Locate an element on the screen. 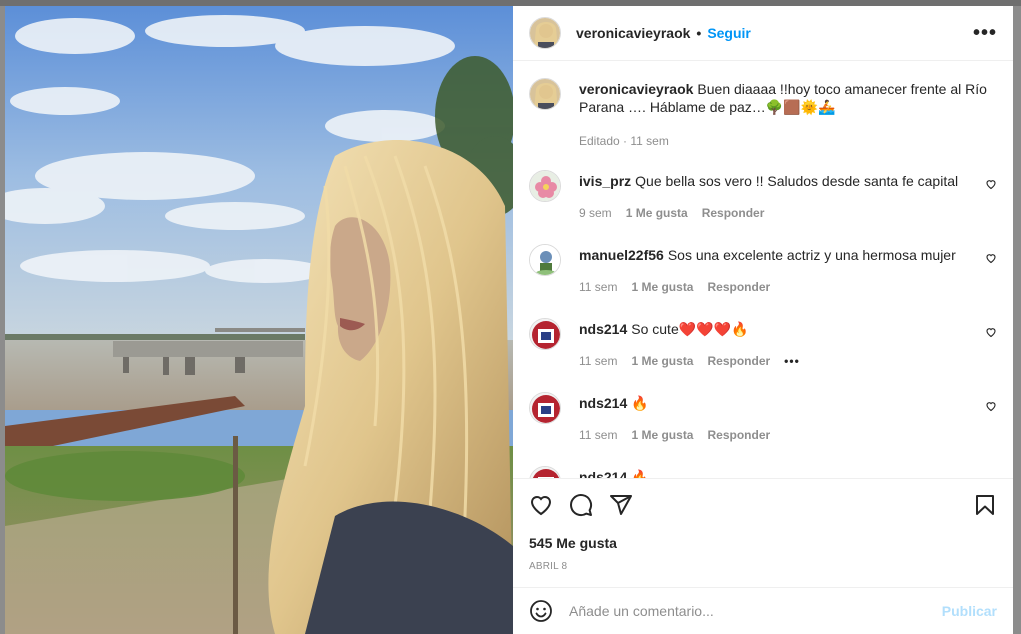 The image size is (1021, 634). comment-username: ivis_prz is located at coordinates (605, 181).